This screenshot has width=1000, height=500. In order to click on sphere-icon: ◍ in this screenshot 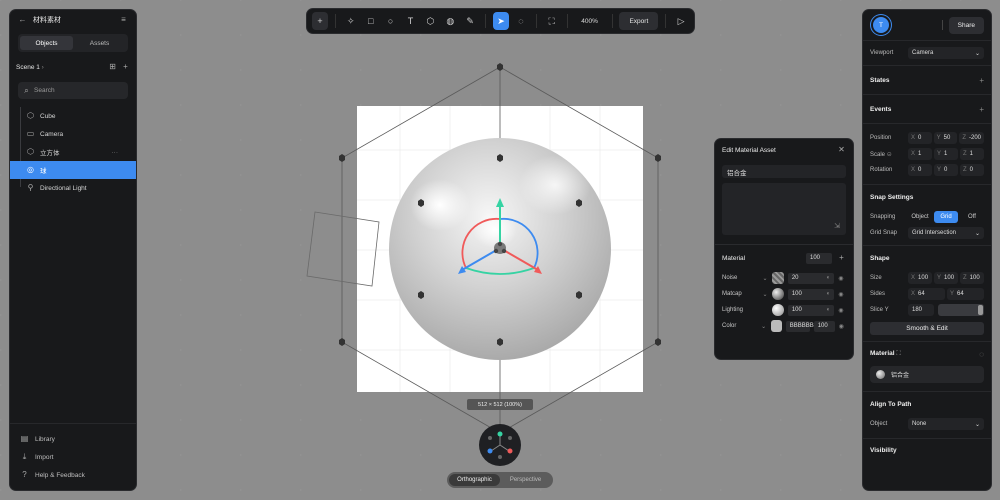, I will do `click(450, 20)`.